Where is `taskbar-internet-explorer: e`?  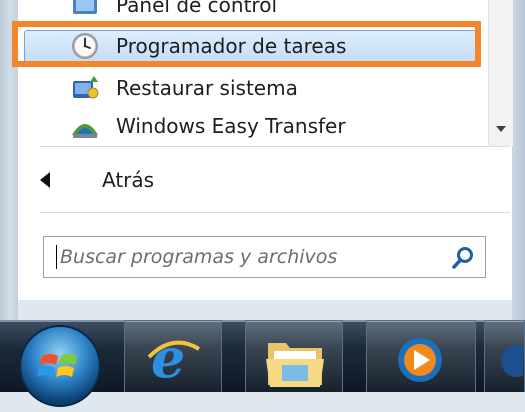
taskbar-internet-explorer: e is located at coordinates (173, 356).